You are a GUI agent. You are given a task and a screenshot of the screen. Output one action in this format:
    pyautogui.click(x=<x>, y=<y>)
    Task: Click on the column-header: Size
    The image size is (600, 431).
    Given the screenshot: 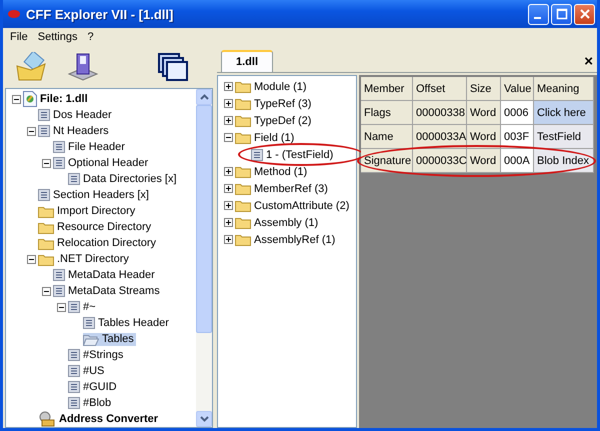 What is the action you would take?
    pyautogui.click(x=484, y=89)
    